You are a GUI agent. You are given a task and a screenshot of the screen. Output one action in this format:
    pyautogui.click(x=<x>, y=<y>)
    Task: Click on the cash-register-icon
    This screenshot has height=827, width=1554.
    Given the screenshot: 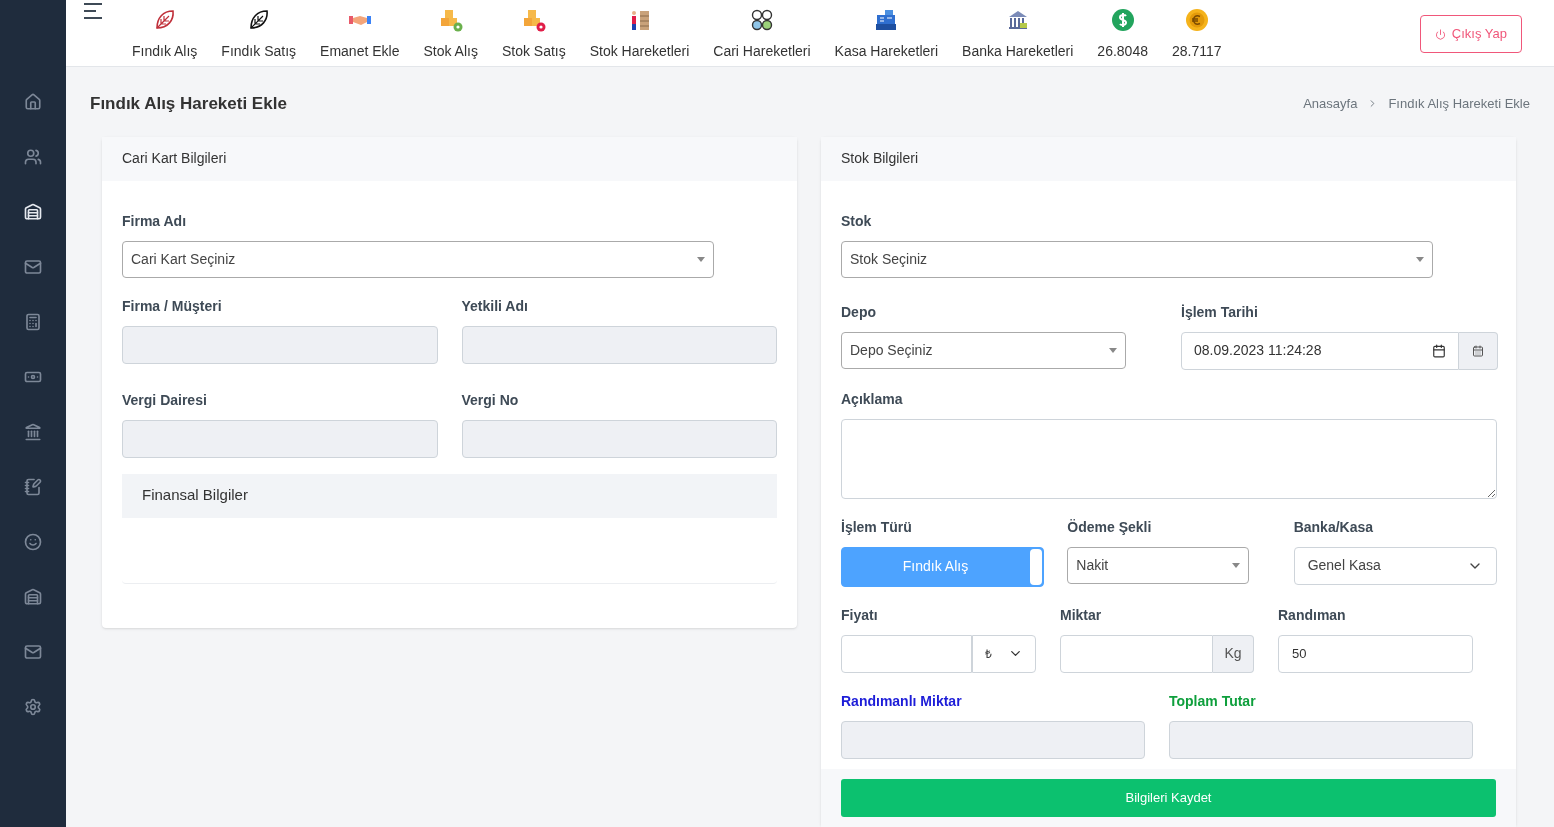 What is the action you would take?
    pyautogui.click(x=886, y=20)
    